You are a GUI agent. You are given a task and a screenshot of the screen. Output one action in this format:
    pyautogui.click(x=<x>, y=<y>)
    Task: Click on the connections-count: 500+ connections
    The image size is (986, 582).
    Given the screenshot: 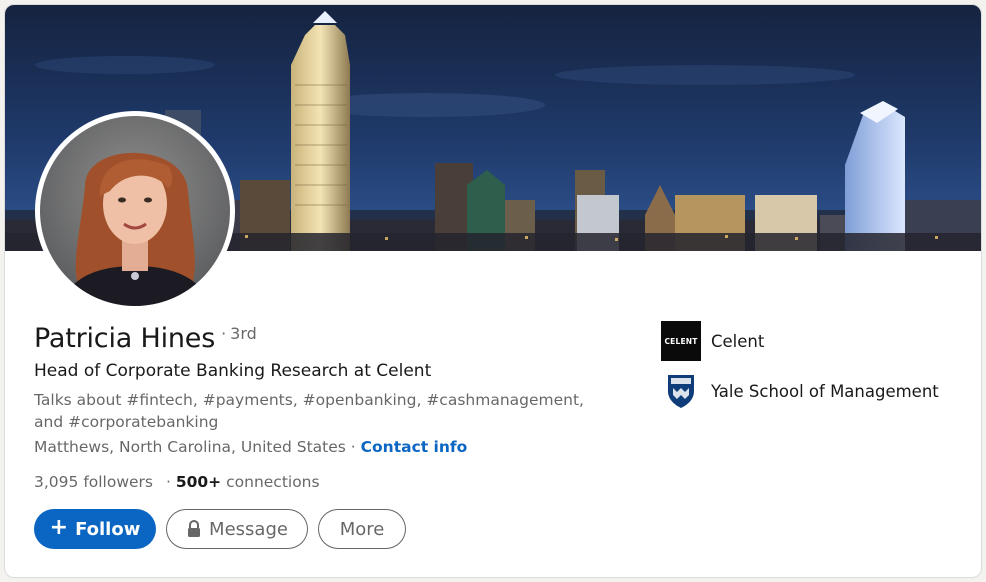 What is the action you would take?
    pyautogui.click(x=248, y=482)
    